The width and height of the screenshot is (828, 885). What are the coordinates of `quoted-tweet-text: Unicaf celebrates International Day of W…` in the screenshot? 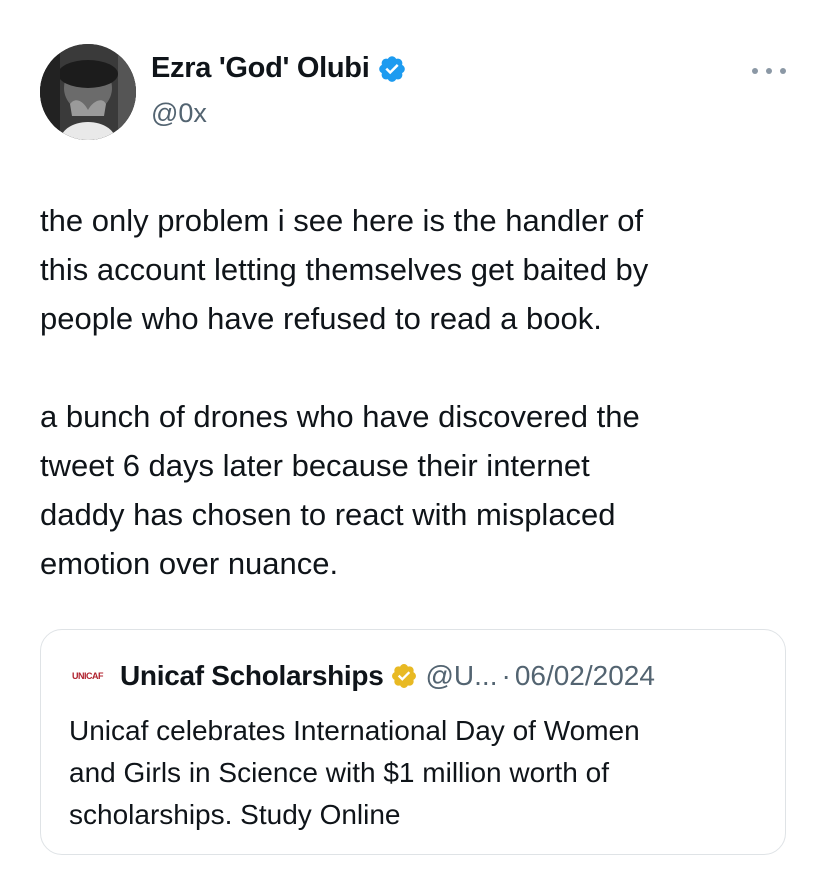 It's located at (354, 772).